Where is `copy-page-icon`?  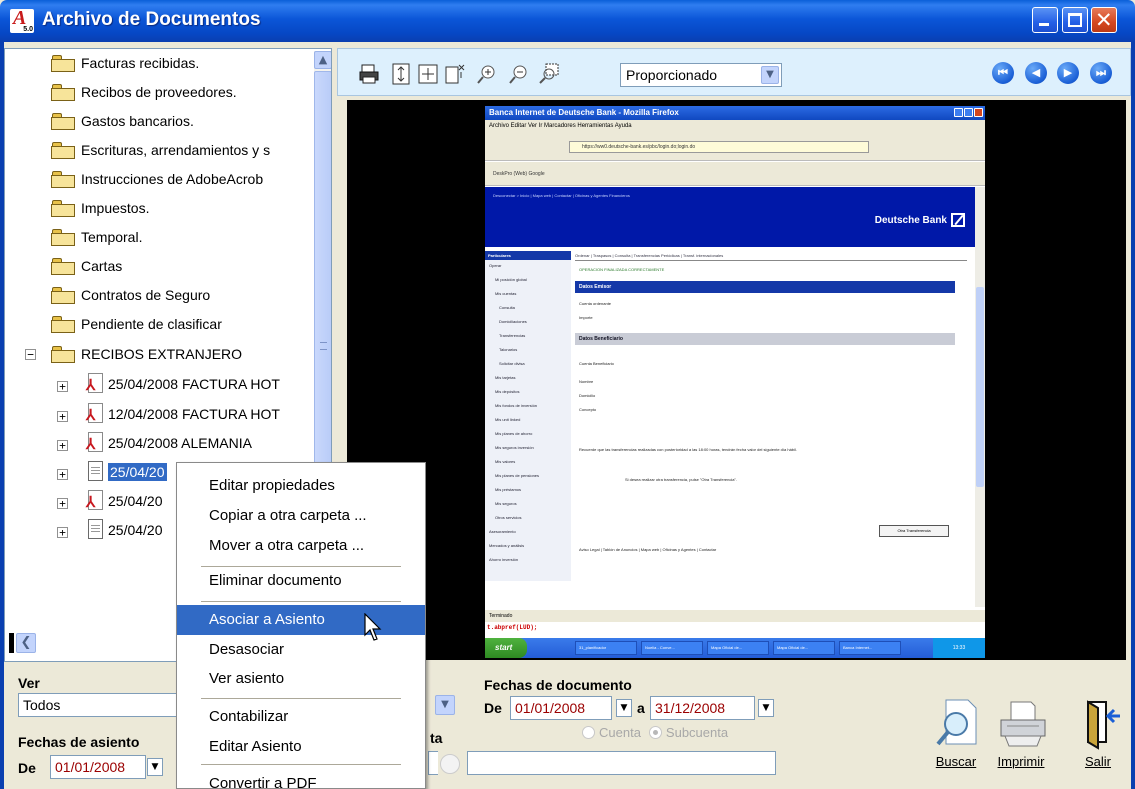 copy-page-icon is located at coordinates (455, 74).